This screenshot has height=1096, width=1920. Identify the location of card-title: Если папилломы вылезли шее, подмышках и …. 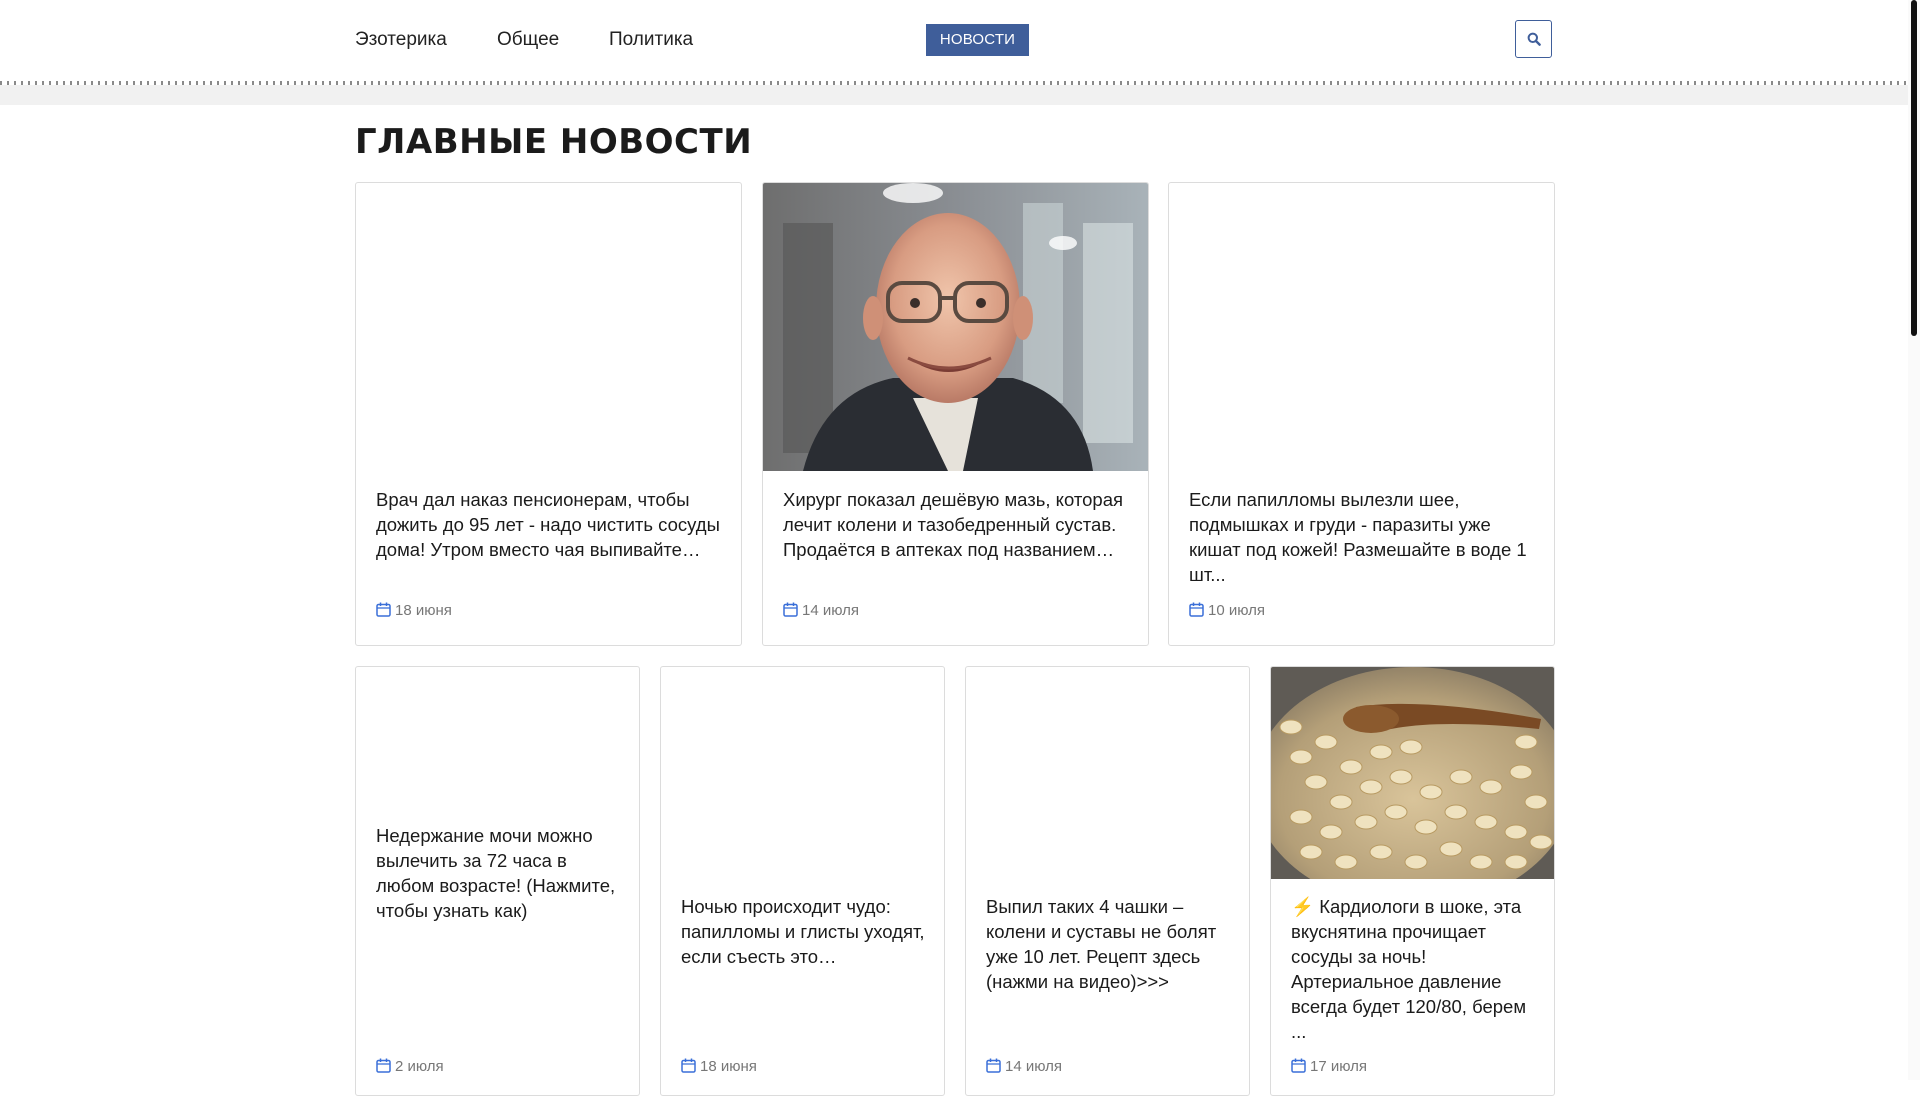
(1362, 537).